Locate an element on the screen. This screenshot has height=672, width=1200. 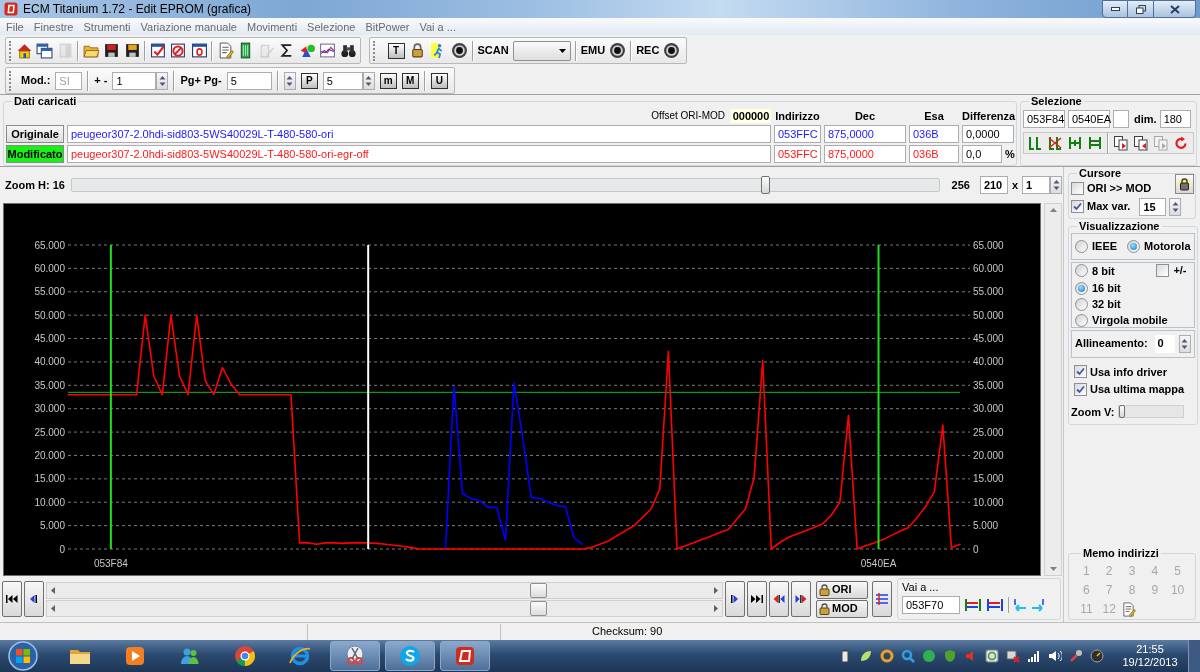
points-field: 210 is located at coordinates (993, 185).